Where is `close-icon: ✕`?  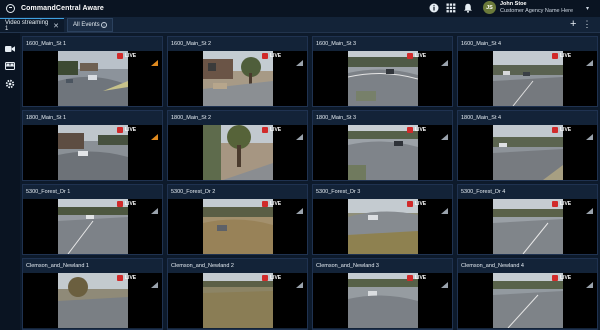 close-icon: ✕ is located at coordinates (56, 26).